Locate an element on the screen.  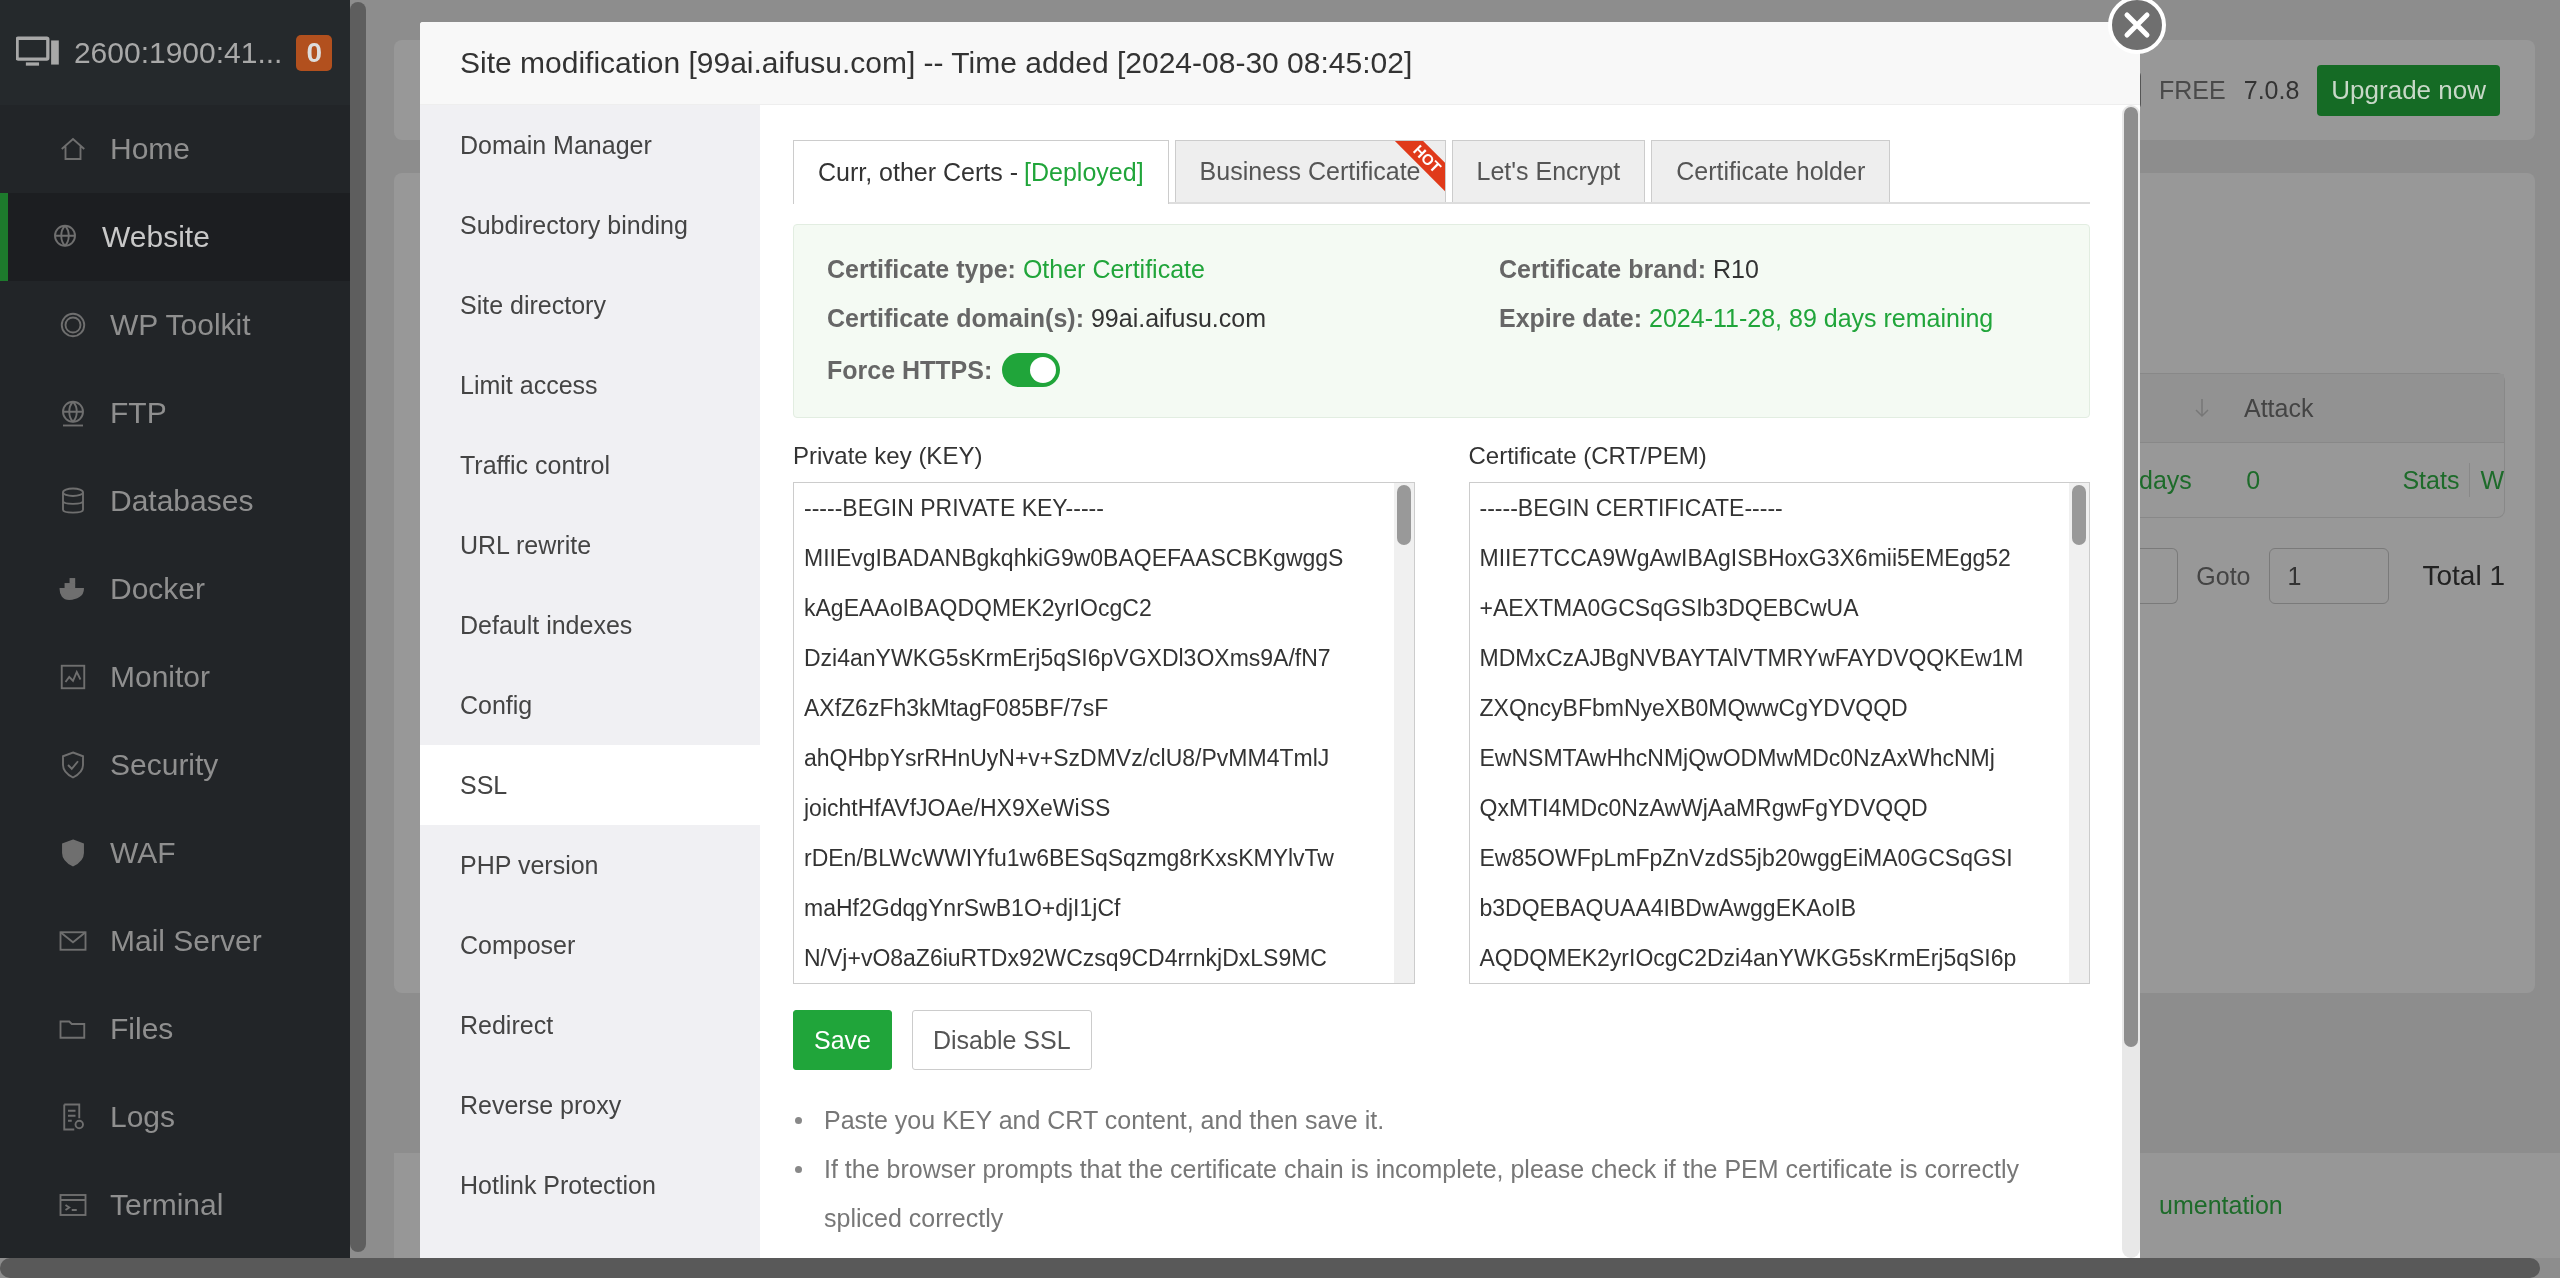
sort-arrow-icon is located at coordinates (2202, 408).